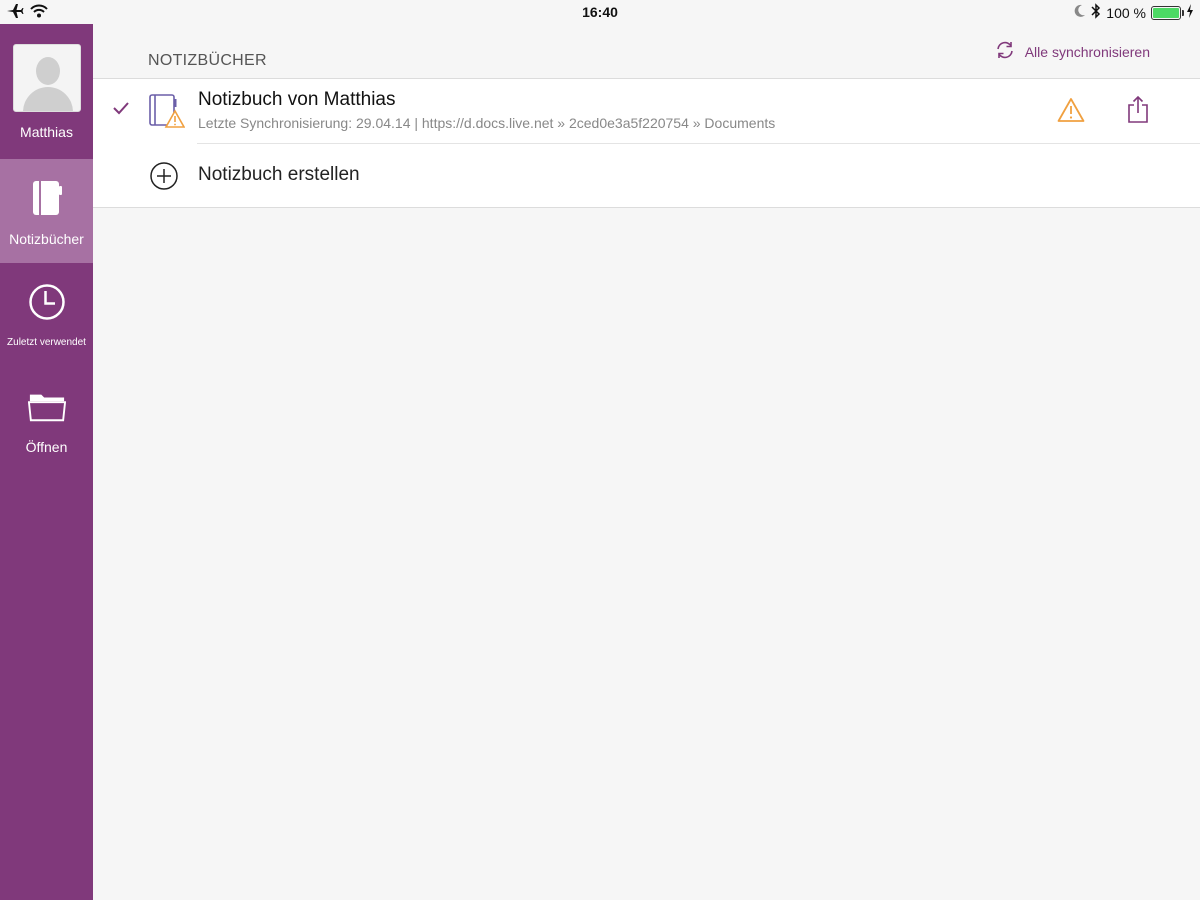 The width and height of the screenshot is (1200, 900). Describe the element at coordinates (46, 406) in the screenshot. I see `folder-icon` at that location.